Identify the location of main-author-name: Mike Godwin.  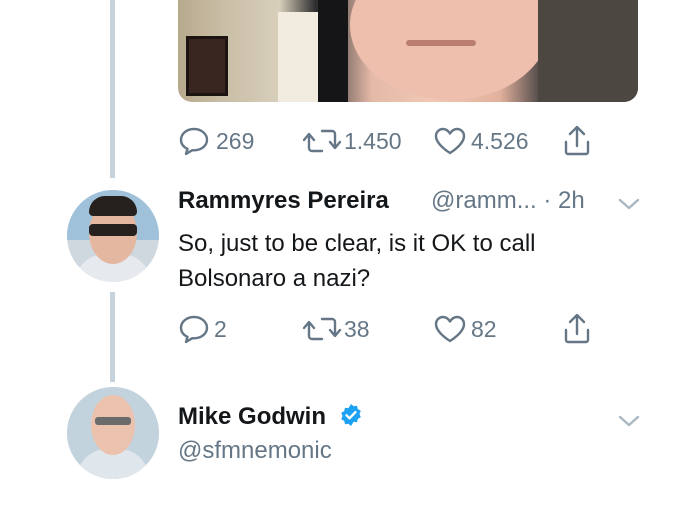
(270, 417).